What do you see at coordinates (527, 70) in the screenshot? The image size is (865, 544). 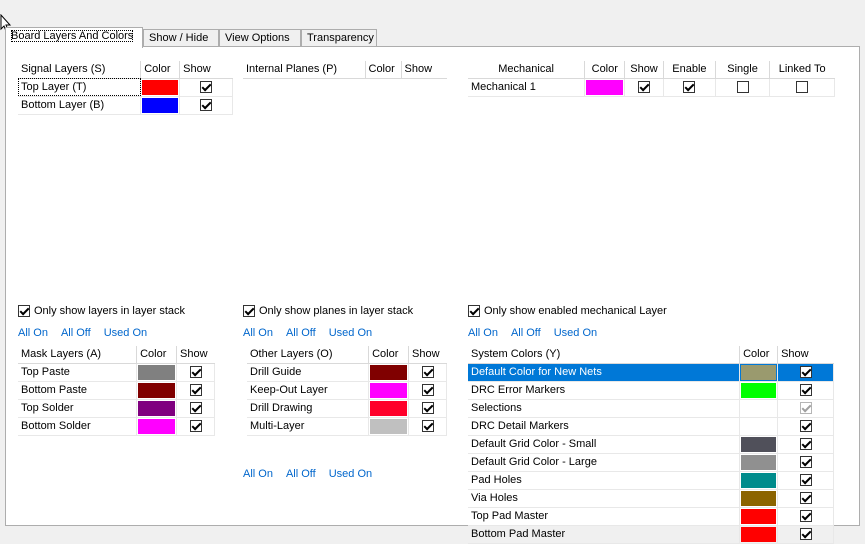 I see `column-header: Mechanical` at bounding box center [527, 70].